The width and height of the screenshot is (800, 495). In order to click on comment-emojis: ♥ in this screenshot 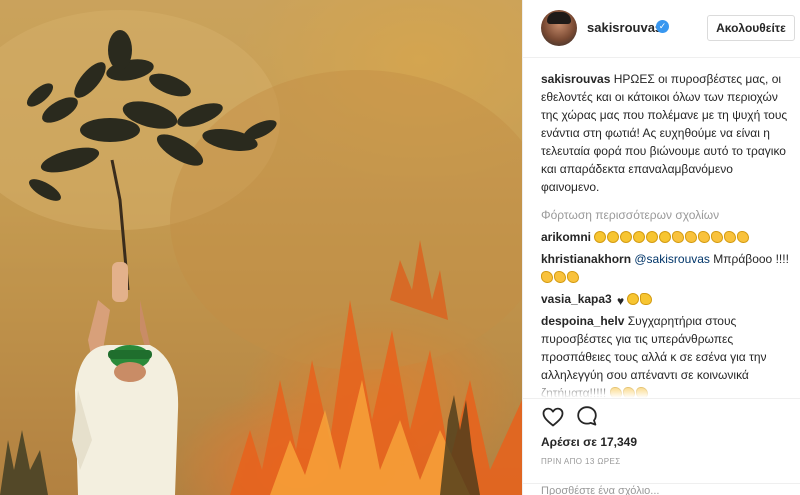, I will do `click(634, 300)`.